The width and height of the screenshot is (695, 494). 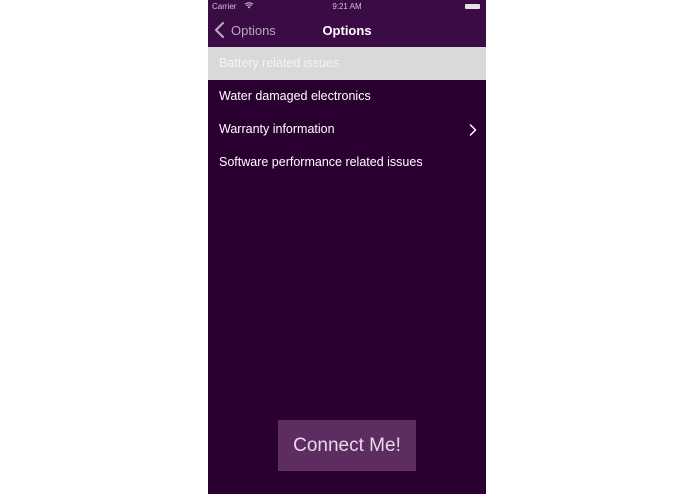 What do you see at coordinates (473, 130) in the screenshot?
I see `chevron-right-icon` at bounding box center [473, 130].